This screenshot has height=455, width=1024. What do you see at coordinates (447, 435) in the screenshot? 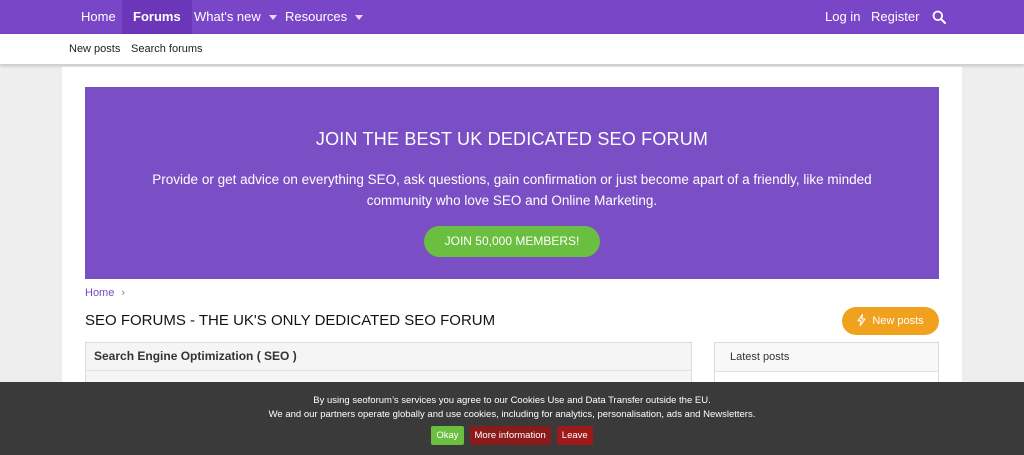
I see `cookie-okay-button: Okay` at bounding box center [447, 435].